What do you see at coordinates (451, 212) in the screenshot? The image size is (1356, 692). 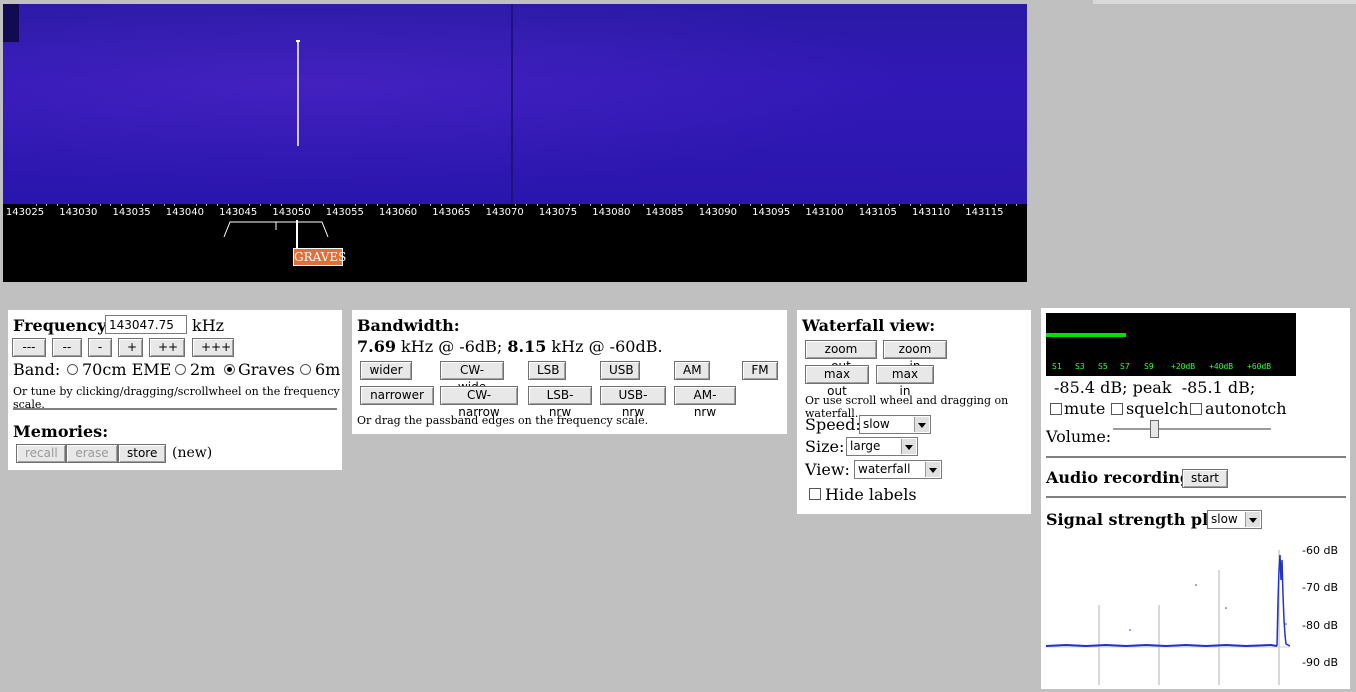 I see `scale-tick-label: 143065` at bounding box center [451, 212].